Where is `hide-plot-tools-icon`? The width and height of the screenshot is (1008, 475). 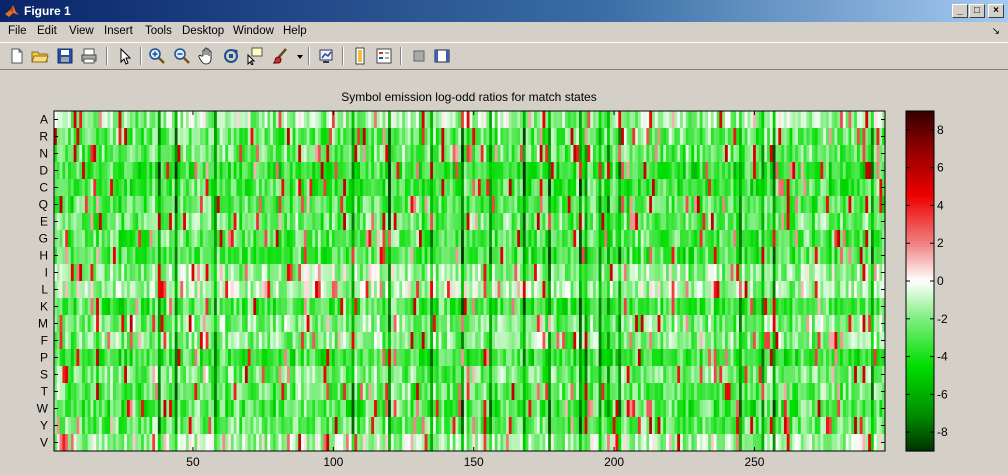 hide-plot-tools-icon is located at coordinates (419, 56).